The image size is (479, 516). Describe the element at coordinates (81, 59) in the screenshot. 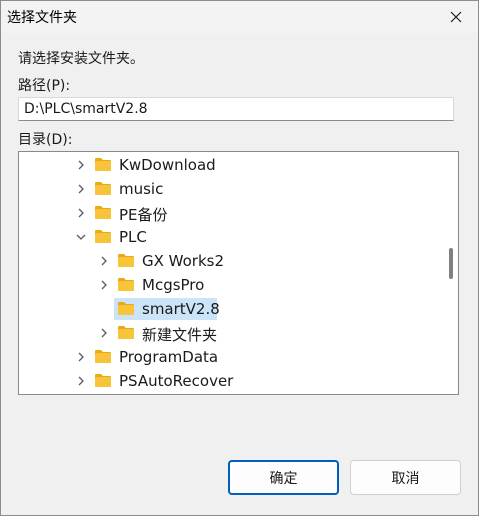

I see `instruction-text: 请选择安装文件夹。` at that location.